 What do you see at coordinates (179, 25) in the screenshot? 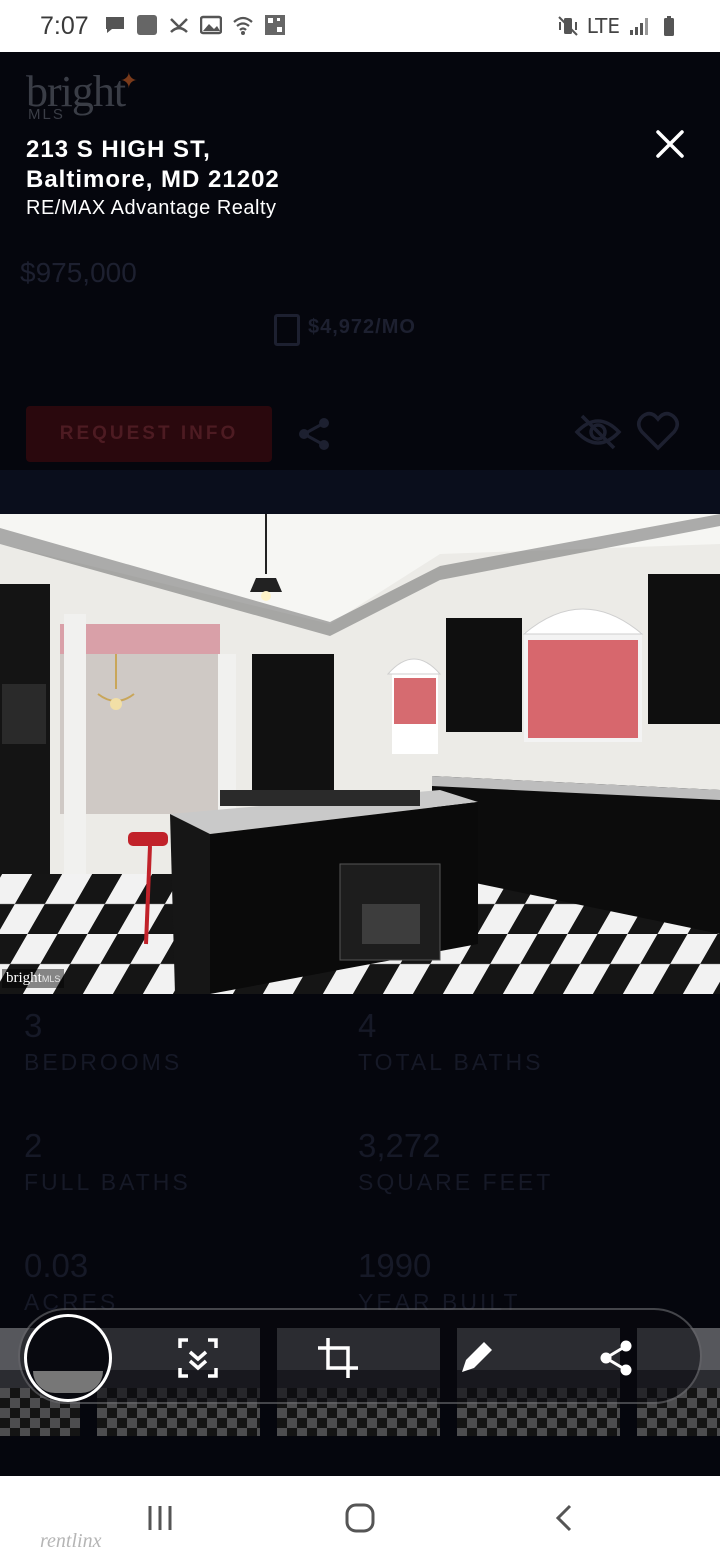
I see `missed-call-icon` at bounding box center [179, 25].